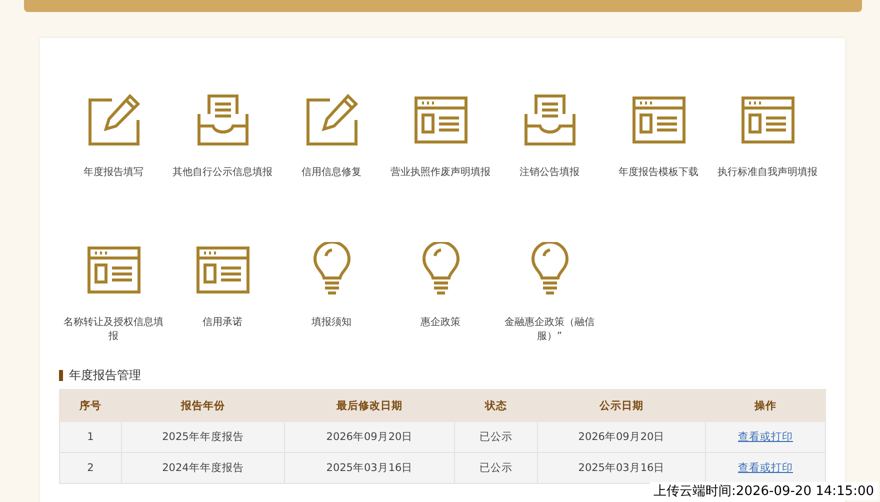 Image resolution: width=880 pixels, height=502 pixels. What do you see at coordinates (91, 437) in the screenshot?
I see `table-cell: 1` at bounding box center [91, 437].